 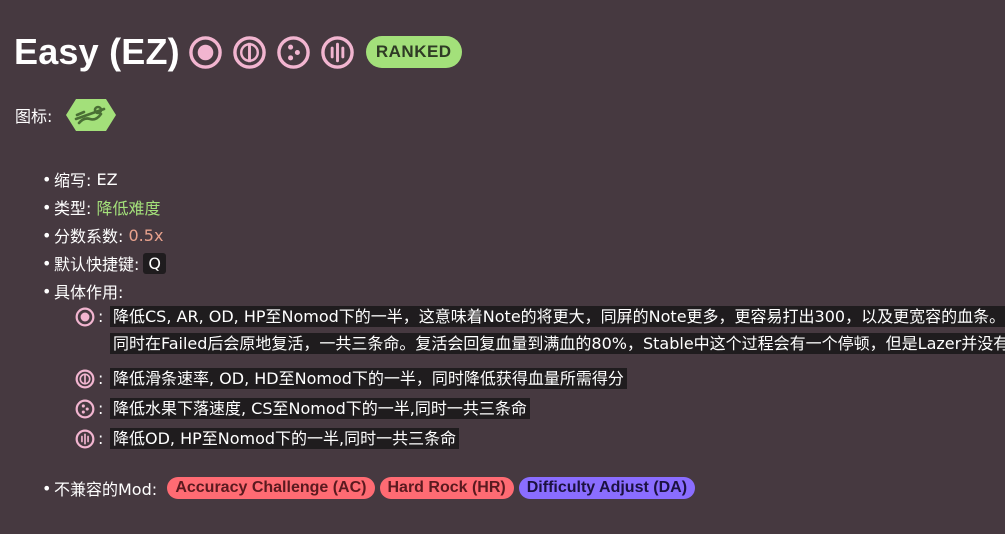 I want to click on icon-label: 图标:, so click(x=34, y=116).